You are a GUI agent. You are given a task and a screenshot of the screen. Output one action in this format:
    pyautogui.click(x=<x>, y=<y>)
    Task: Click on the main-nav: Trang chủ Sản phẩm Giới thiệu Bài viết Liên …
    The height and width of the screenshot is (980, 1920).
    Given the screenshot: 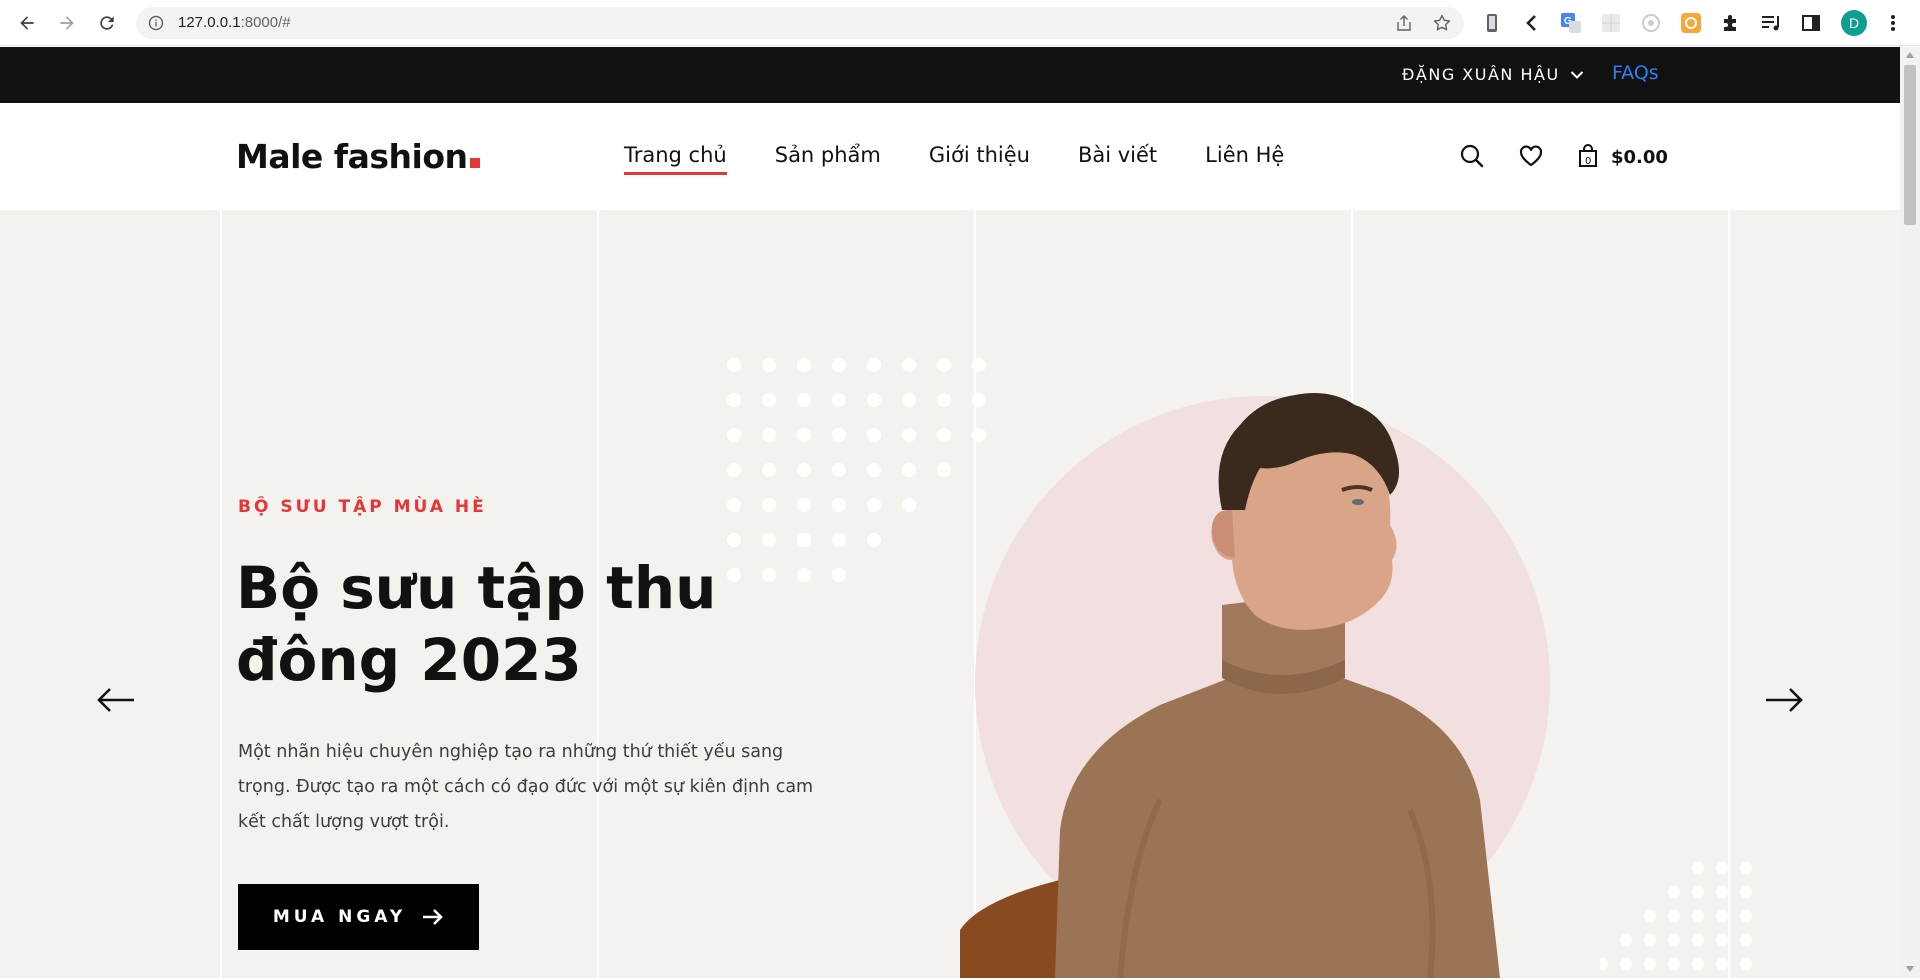 What is the action you would take?
    pyautogui.click(x=954, y=159)
    